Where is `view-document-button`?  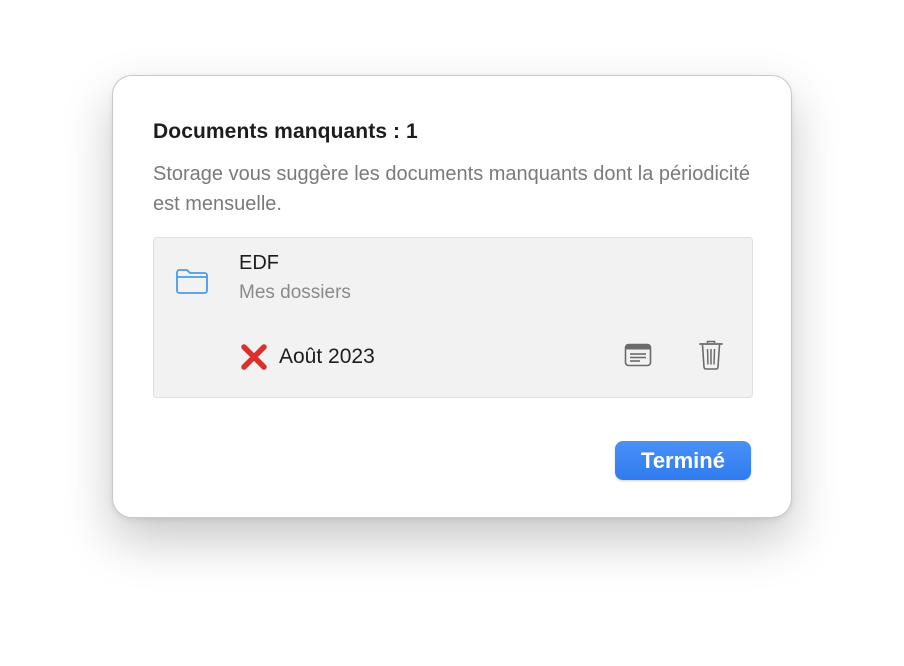
view-document-button is located at coordinates (638, 357).